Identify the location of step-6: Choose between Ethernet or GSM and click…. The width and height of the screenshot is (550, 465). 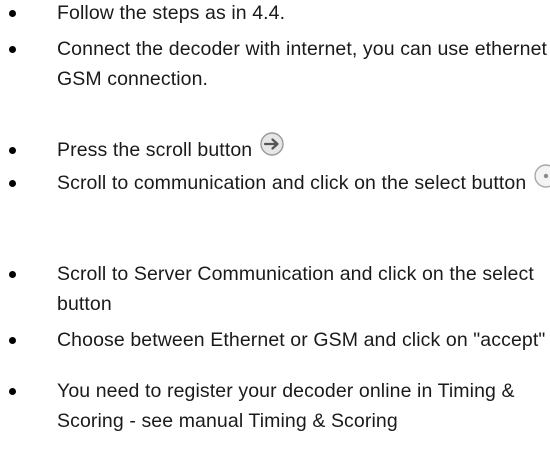
(275, 340).